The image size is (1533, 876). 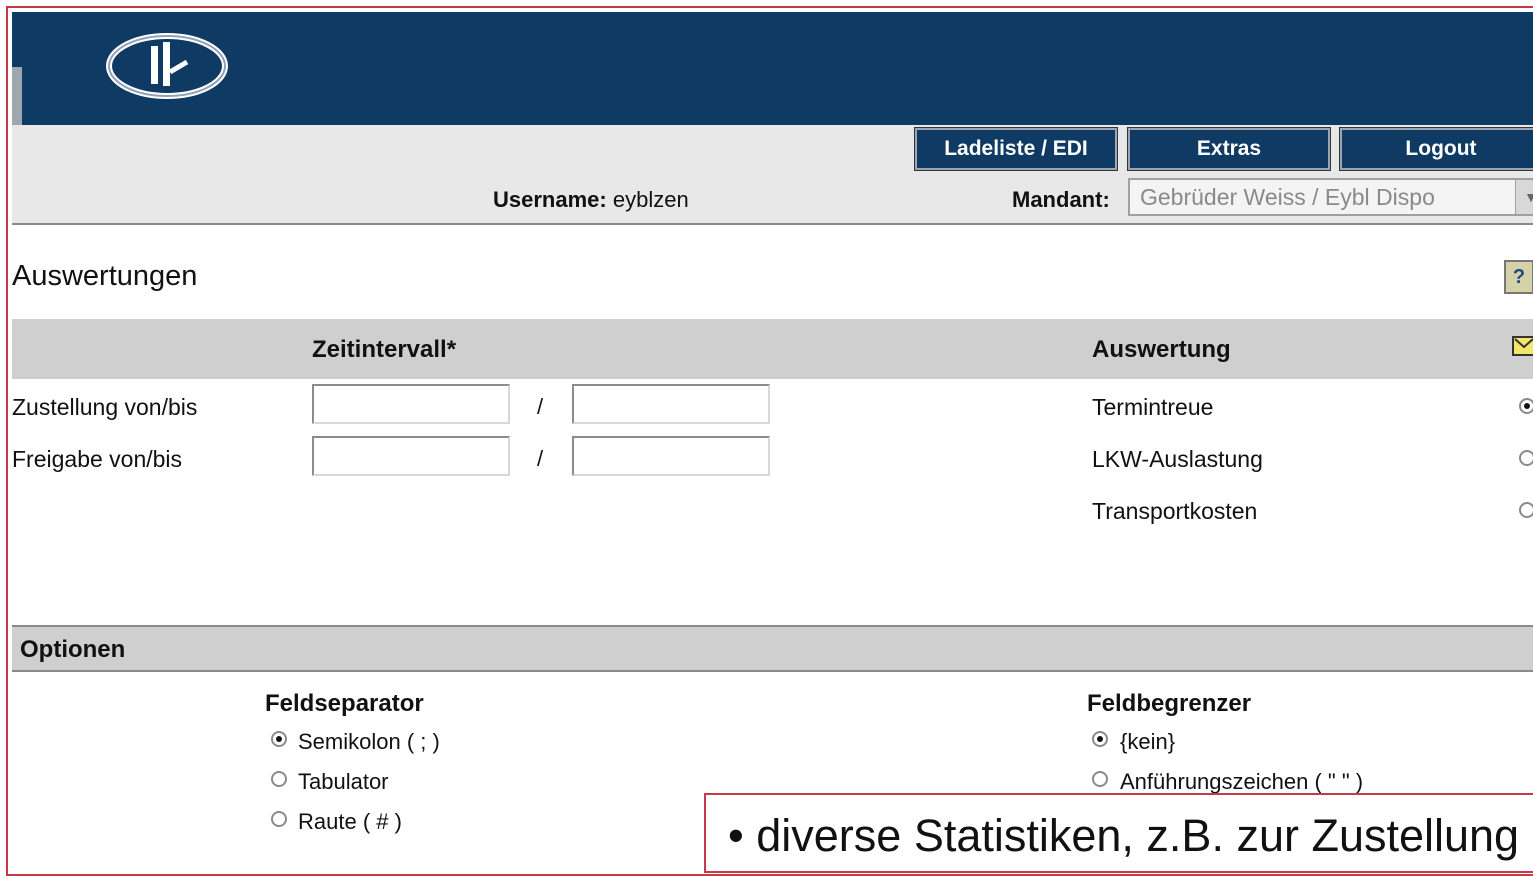 What do you see at coordinates (105, 276) in the screenshot?
I see `page-title: Auswertungen` at bounding box center [105, 276].